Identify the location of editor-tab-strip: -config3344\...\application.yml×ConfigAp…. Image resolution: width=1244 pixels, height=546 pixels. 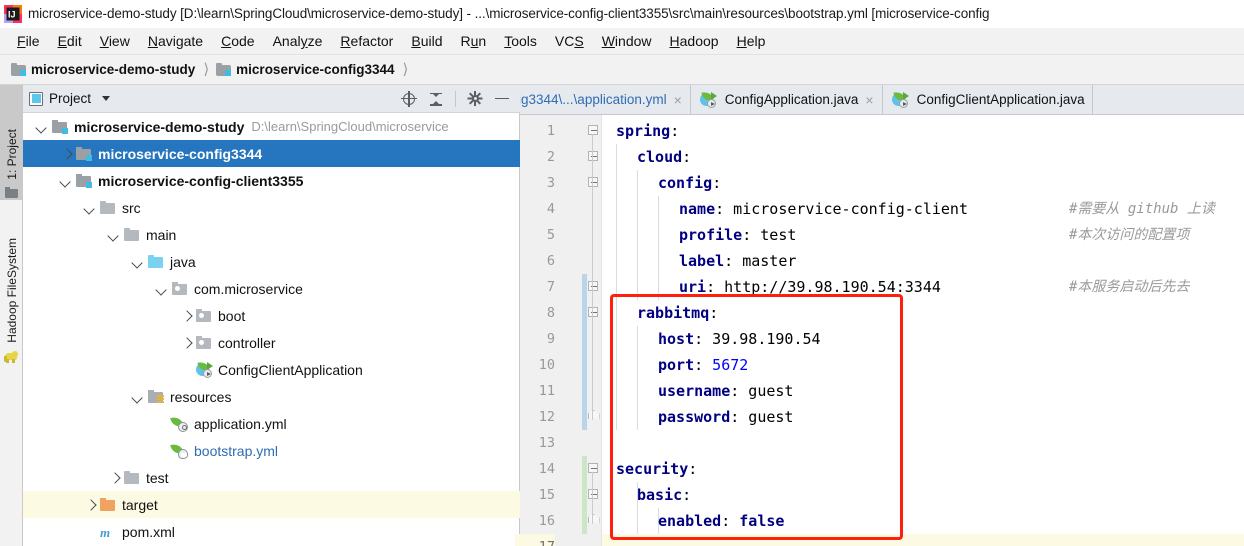
(882, 100).